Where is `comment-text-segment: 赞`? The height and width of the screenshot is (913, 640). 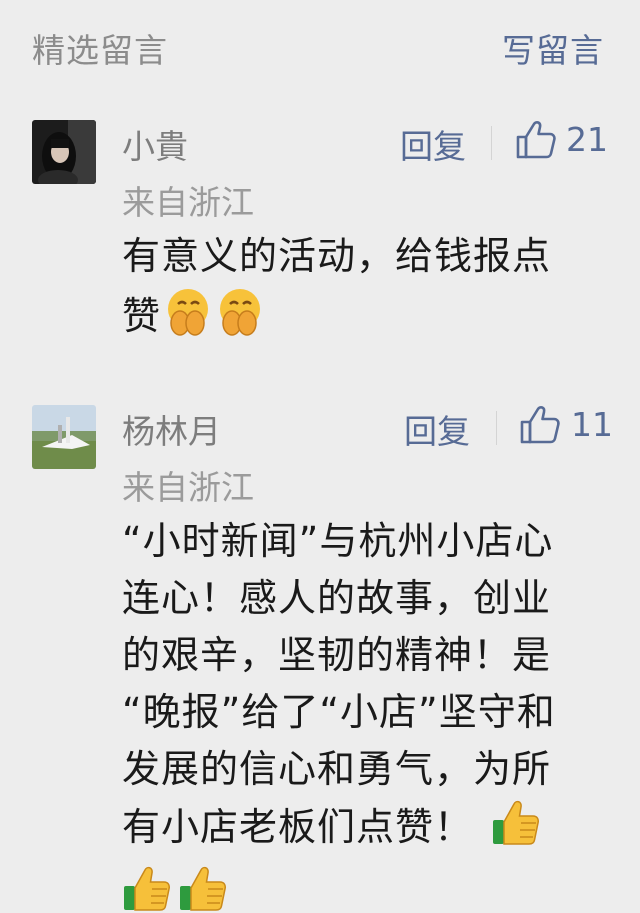
comment-text-segment: 赞 is located at coordinates (142, 316).